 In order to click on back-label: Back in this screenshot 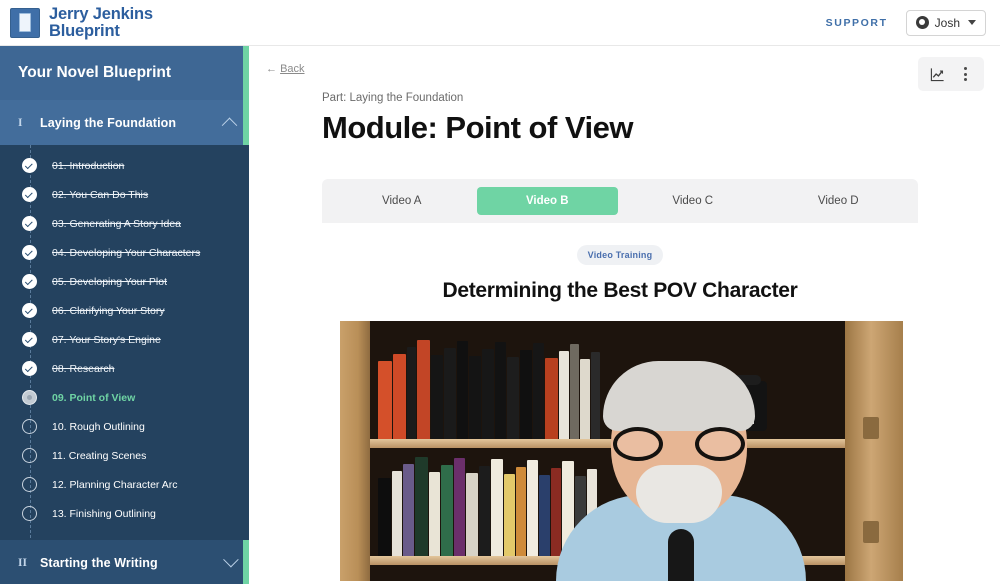, I will do `click(292, 69)`.